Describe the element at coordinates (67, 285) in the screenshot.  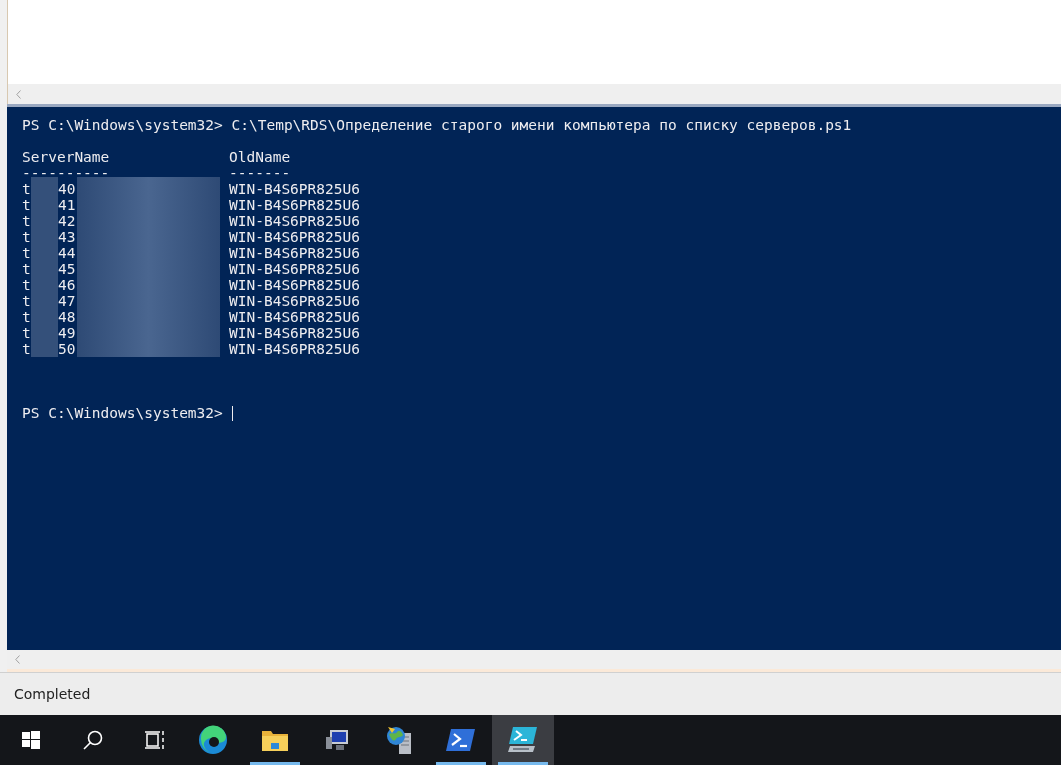
I see `table-cell-text: 46` at that location.